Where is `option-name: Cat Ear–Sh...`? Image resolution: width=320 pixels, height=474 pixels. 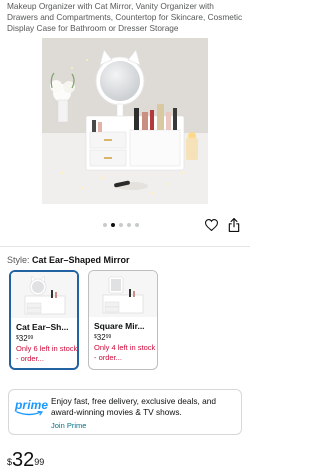 option-name: Cat Ear–Sh... is located at coordinates (42, 327).